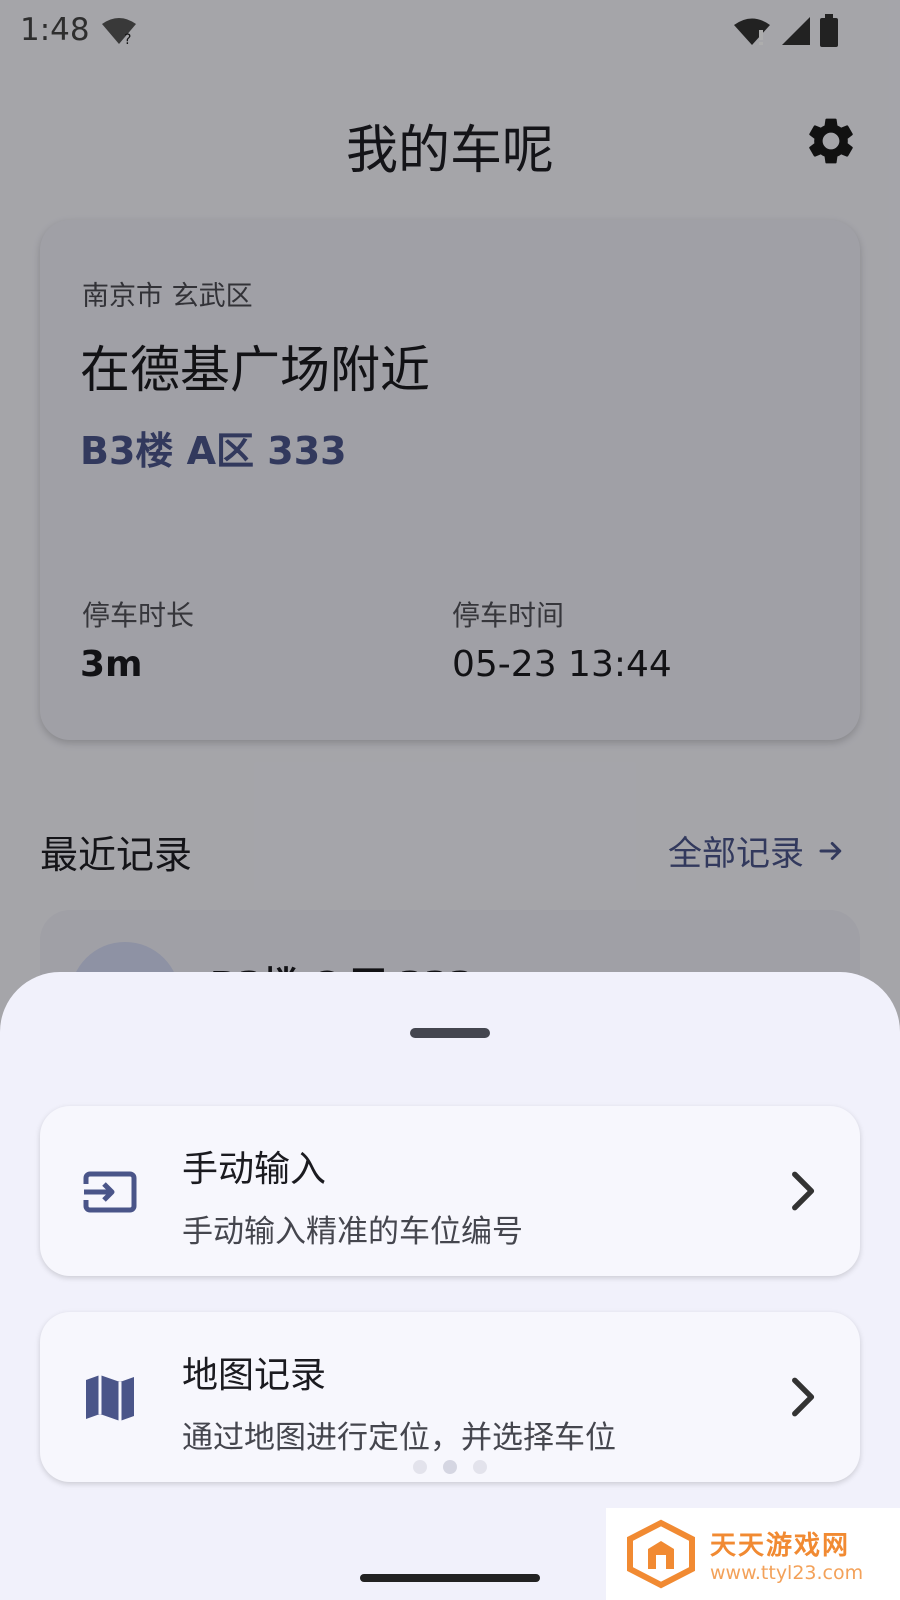 Image resolution: width=900 pixels, height=1600 pixels. I want to click on gesture-navigation-bar, so click(450, 1578).